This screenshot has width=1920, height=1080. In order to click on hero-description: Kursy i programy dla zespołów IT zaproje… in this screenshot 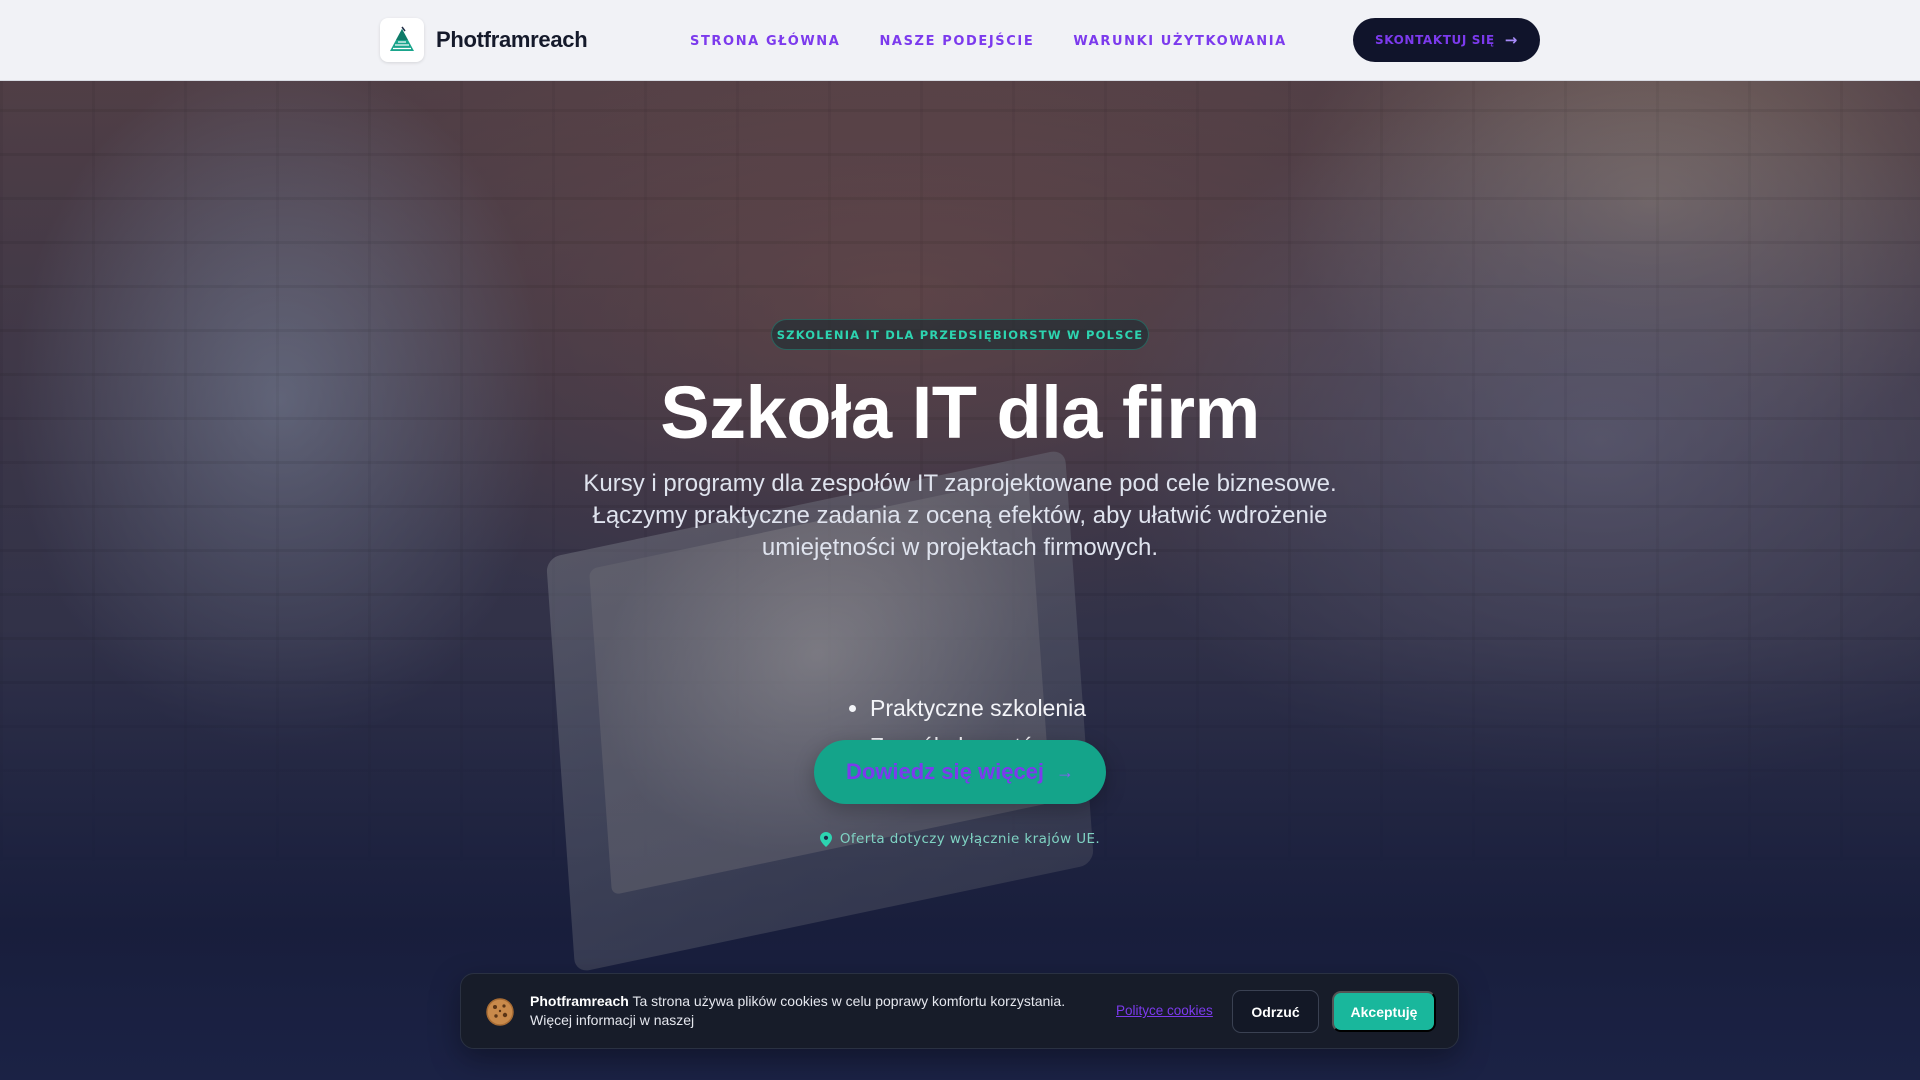, I will do `click(960, 515)`.